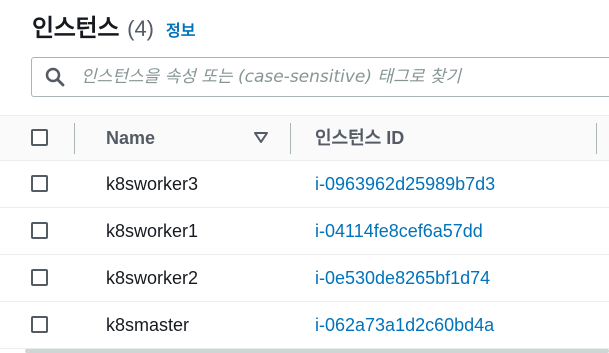 The width and height of the screenshot is (609, 353). Describe the element at coordinates (56, 77) in the screenshot. I see `search-icon` at that location.